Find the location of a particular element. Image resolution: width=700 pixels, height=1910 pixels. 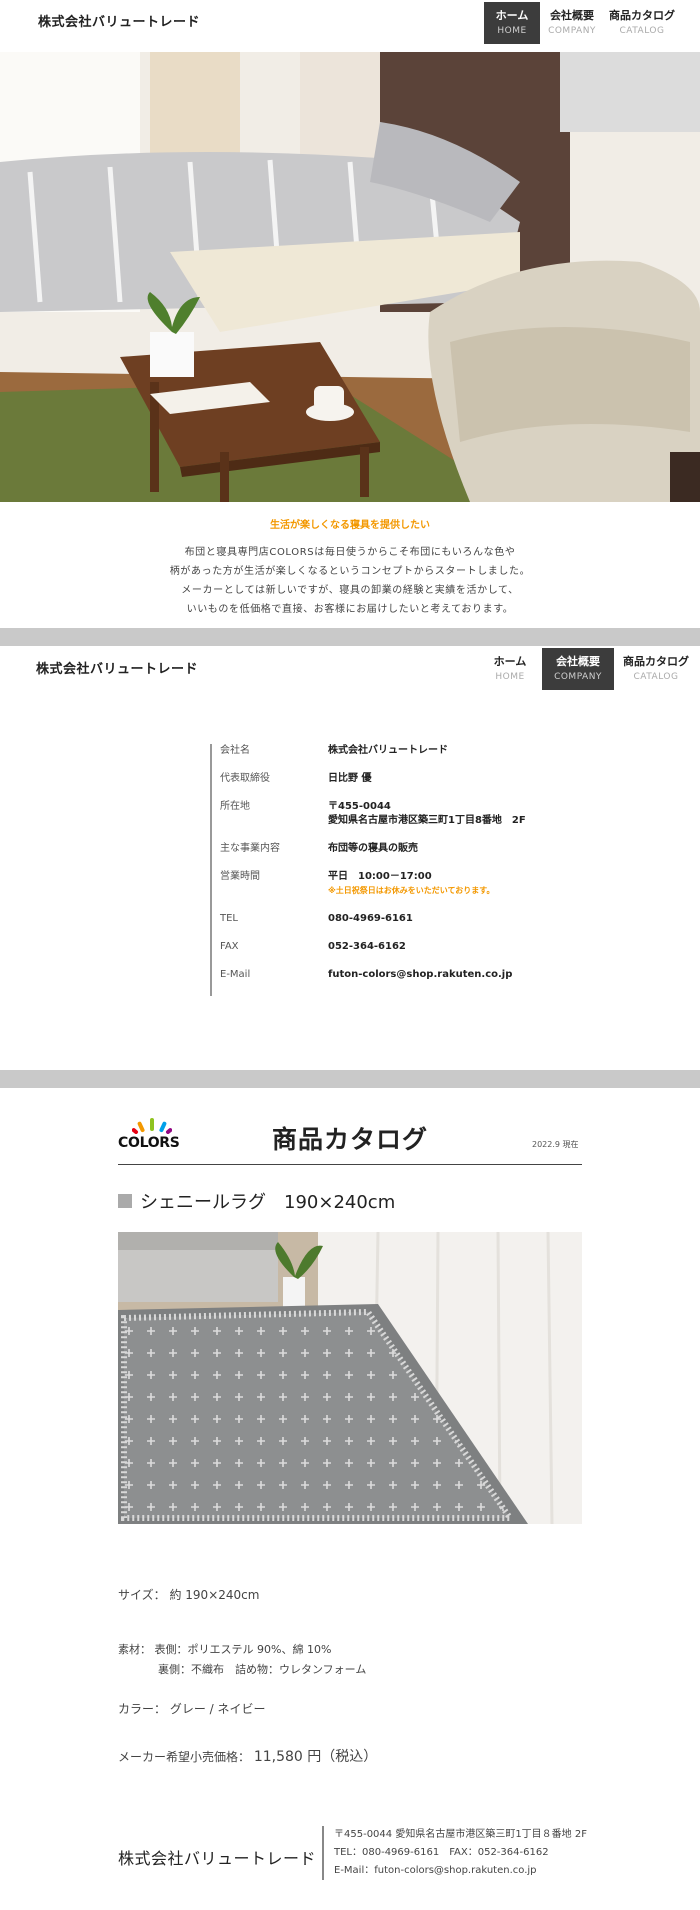

material-back: 裏側：不織布 詰め物：ウレタンフォーム is located at coordinates (262, 1669).